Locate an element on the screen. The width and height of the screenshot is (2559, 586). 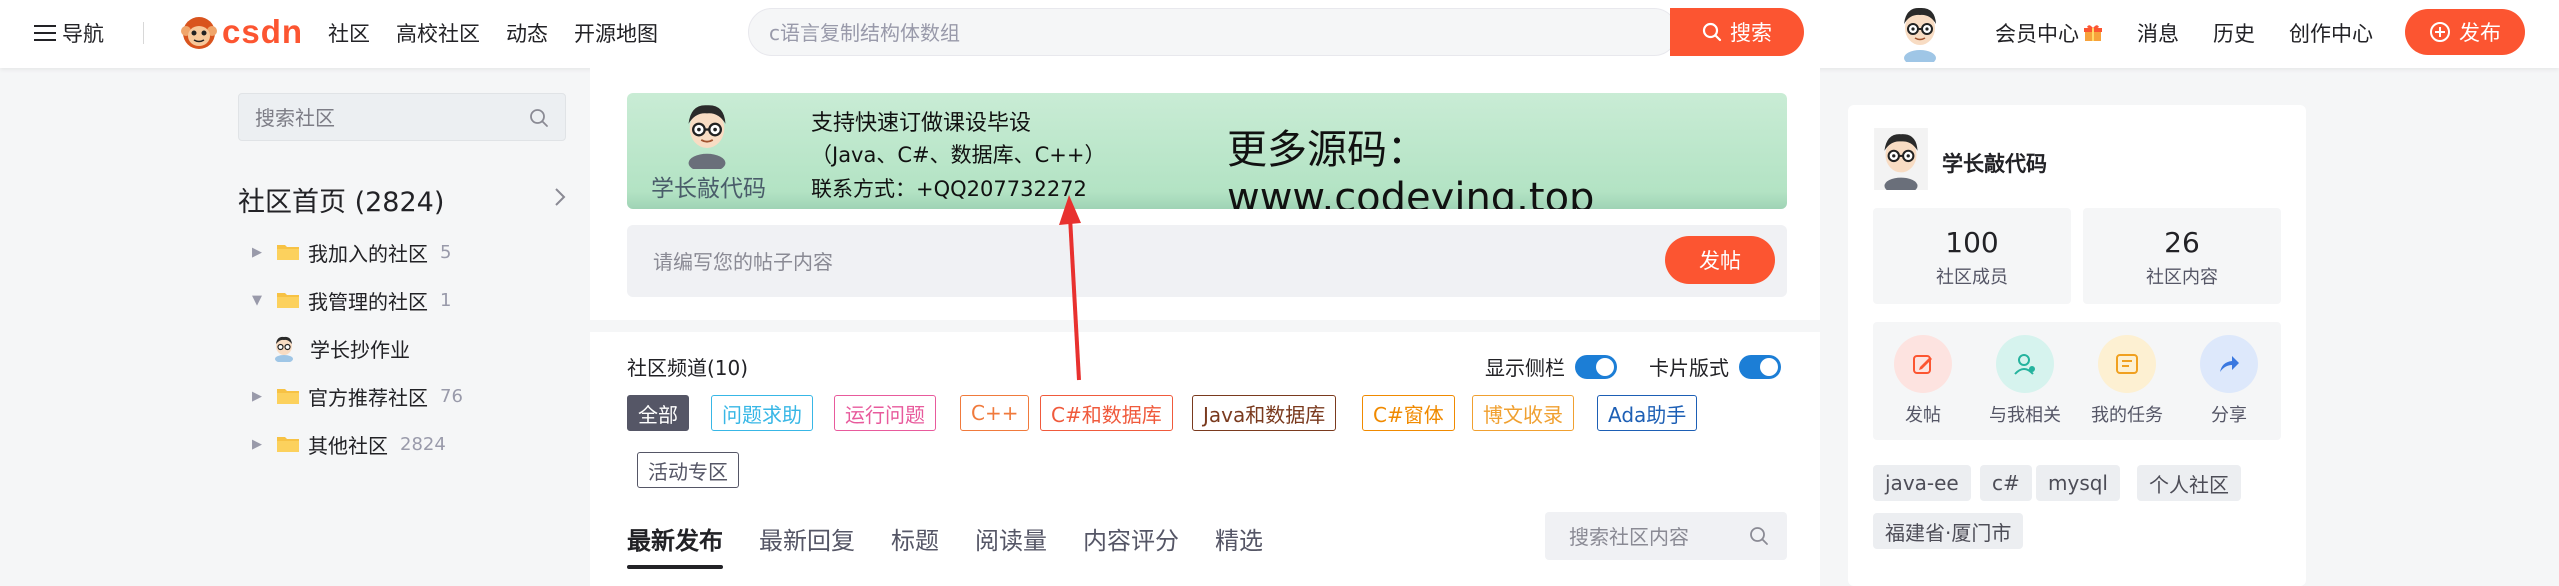
content-search-box is located at coordinates (1666, 537).